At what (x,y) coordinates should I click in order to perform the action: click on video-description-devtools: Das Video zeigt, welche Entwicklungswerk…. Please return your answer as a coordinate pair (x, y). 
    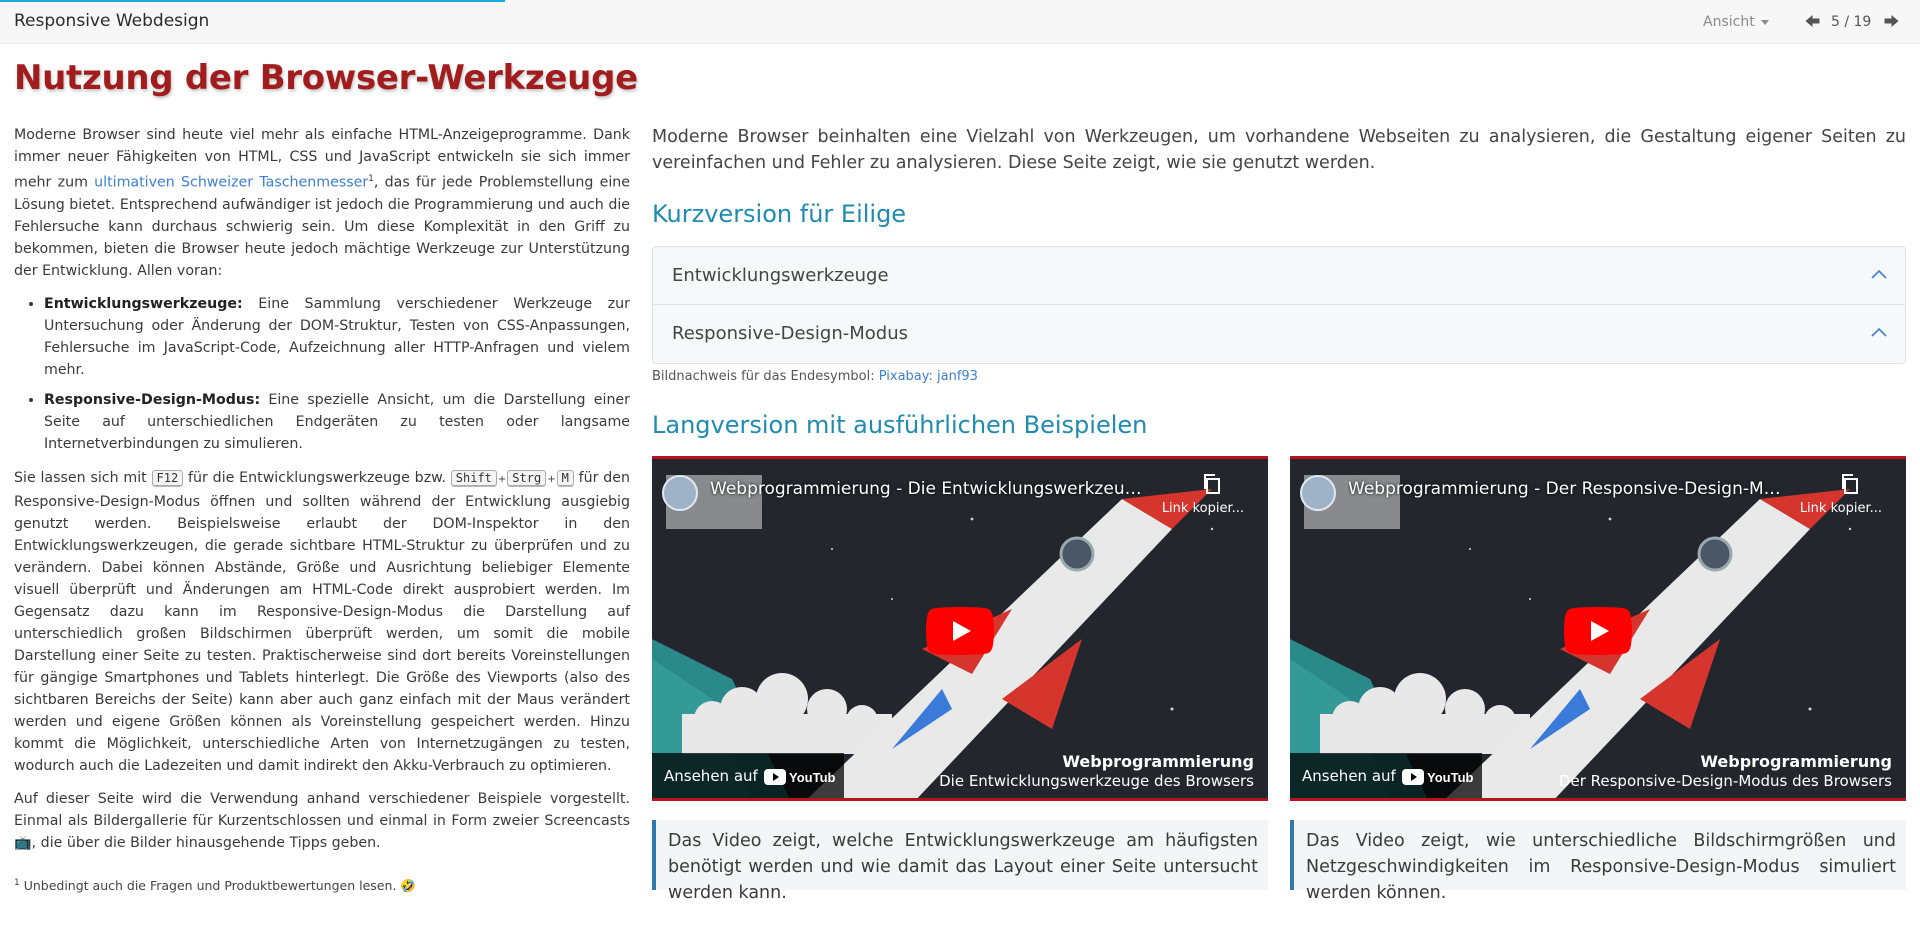
    Looking at the image, I should click on (960, 861).